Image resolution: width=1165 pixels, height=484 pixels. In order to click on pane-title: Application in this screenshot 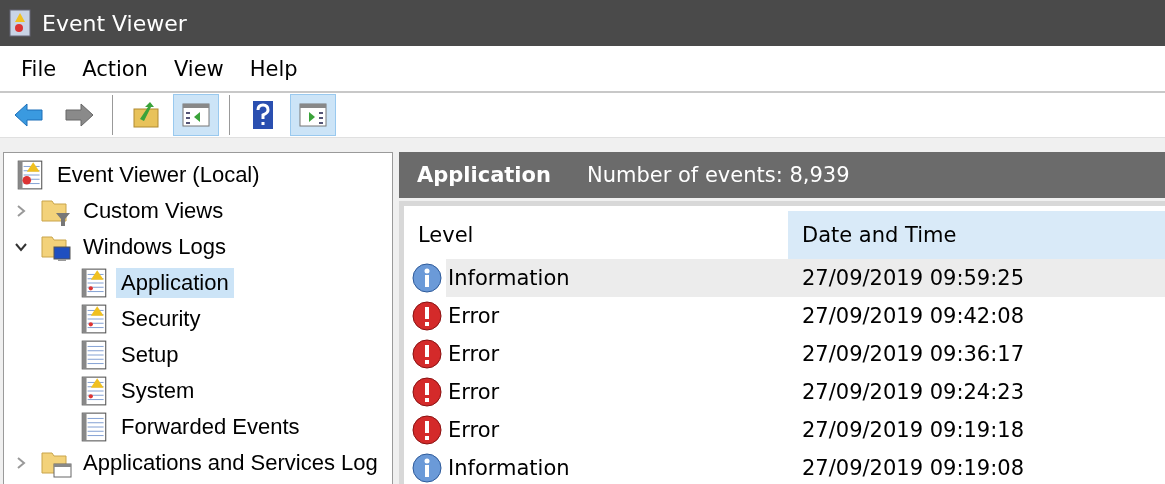, I will do `click(484, 175)`.